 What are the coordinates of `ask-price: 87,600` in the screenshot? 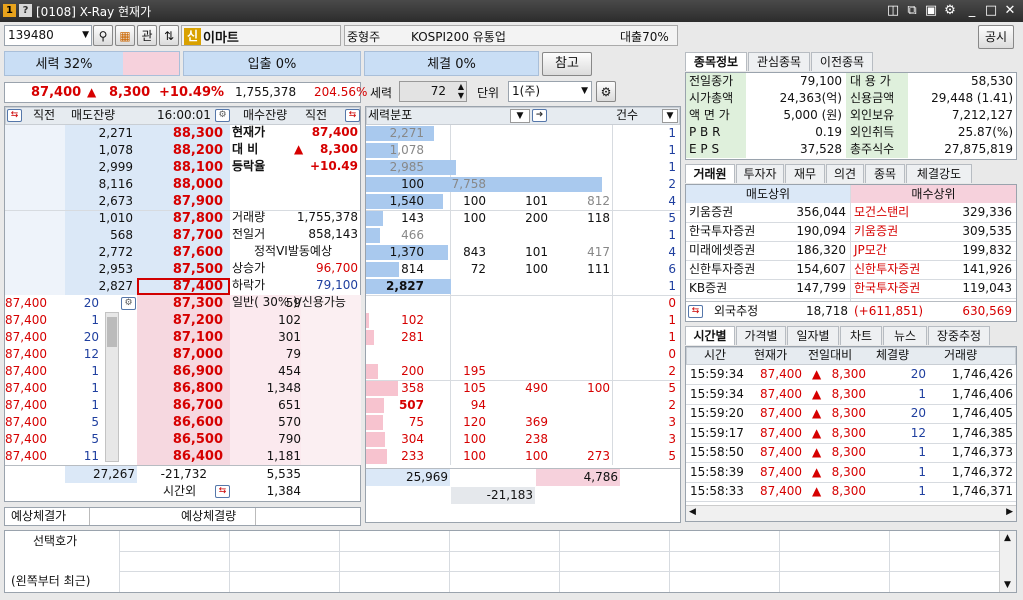 It's located at (180, 252).